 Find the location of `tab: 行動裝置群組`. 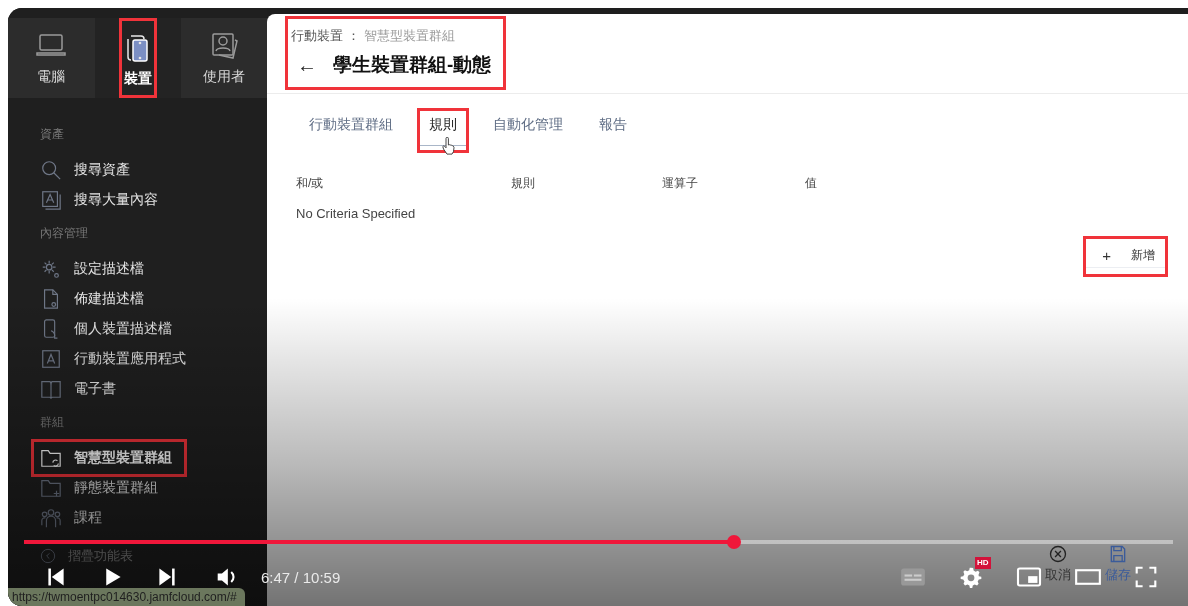

tab: 行動裝置群組 is located at coordinates (351, 130).